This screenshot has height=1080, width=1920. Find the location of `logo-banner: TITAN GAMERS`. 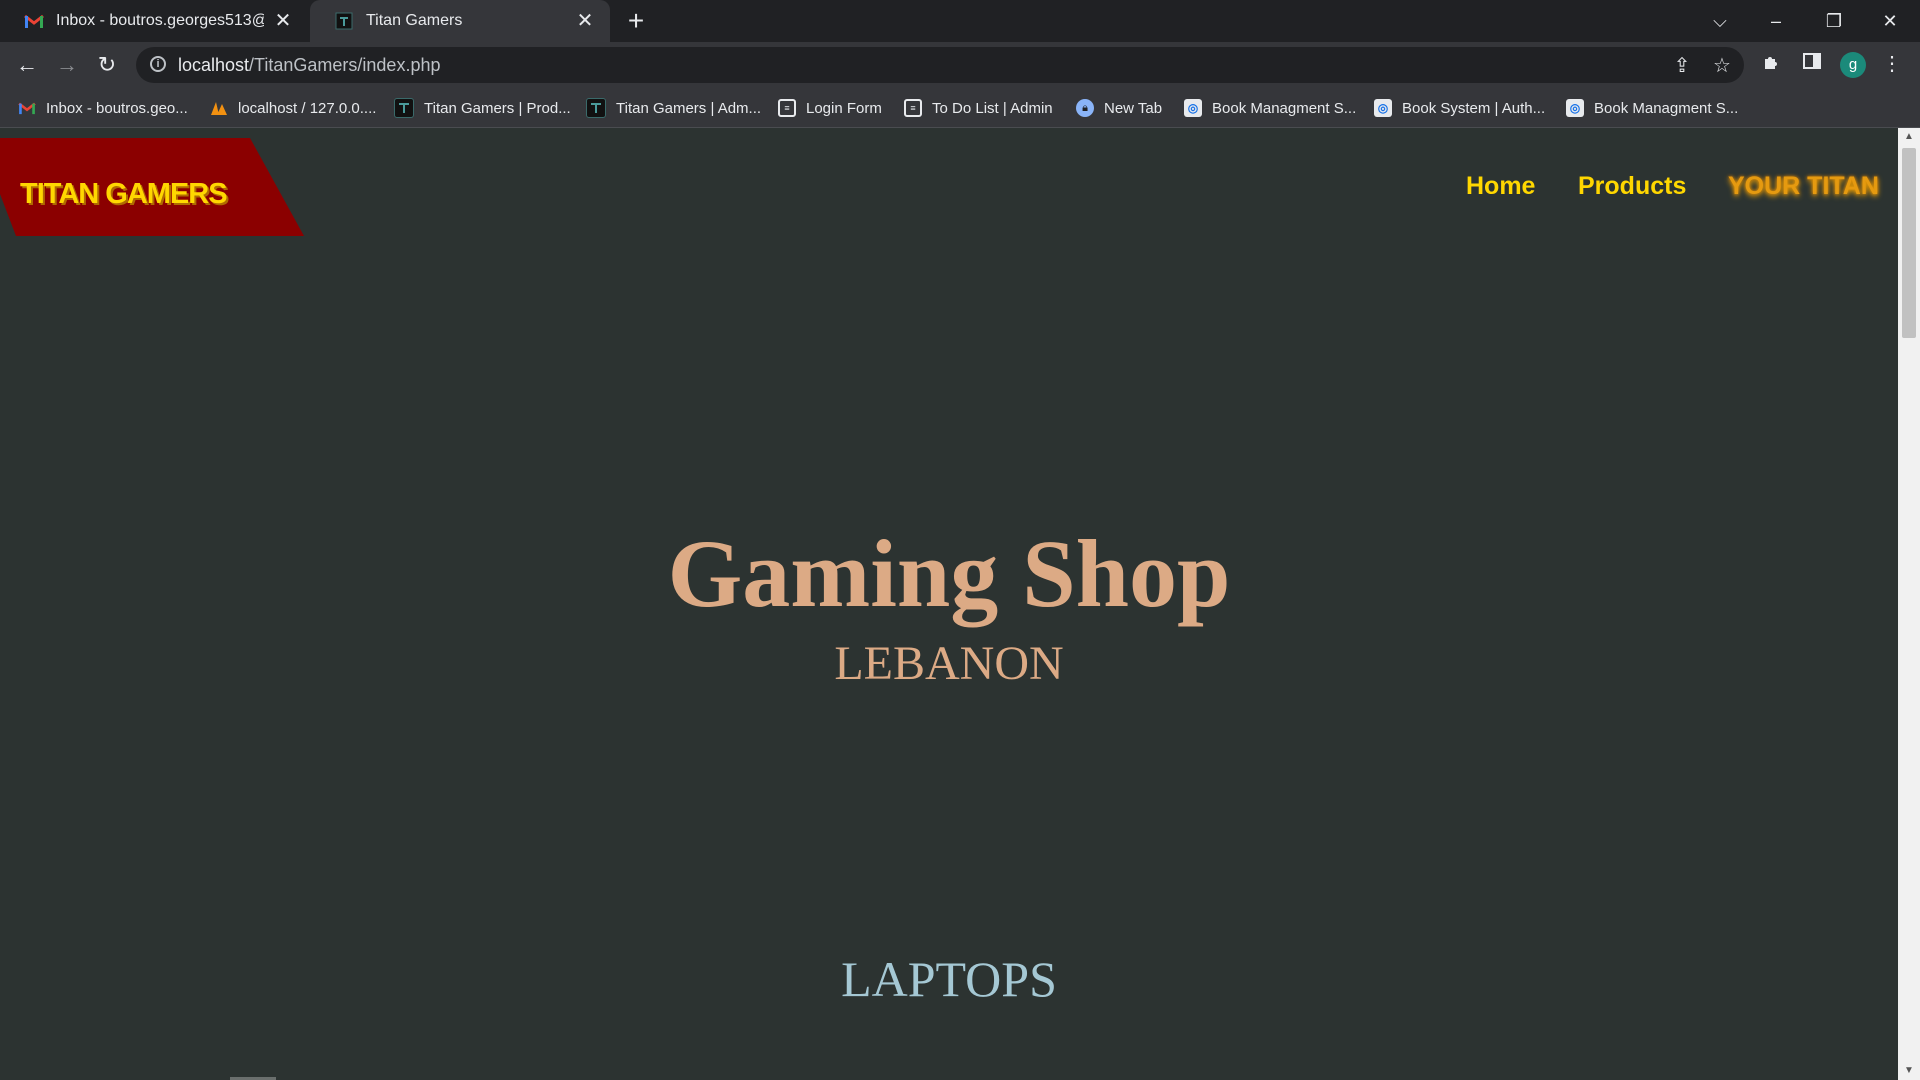

logo-banner: TITAN GAMERS is located at coordinates (152, 187).